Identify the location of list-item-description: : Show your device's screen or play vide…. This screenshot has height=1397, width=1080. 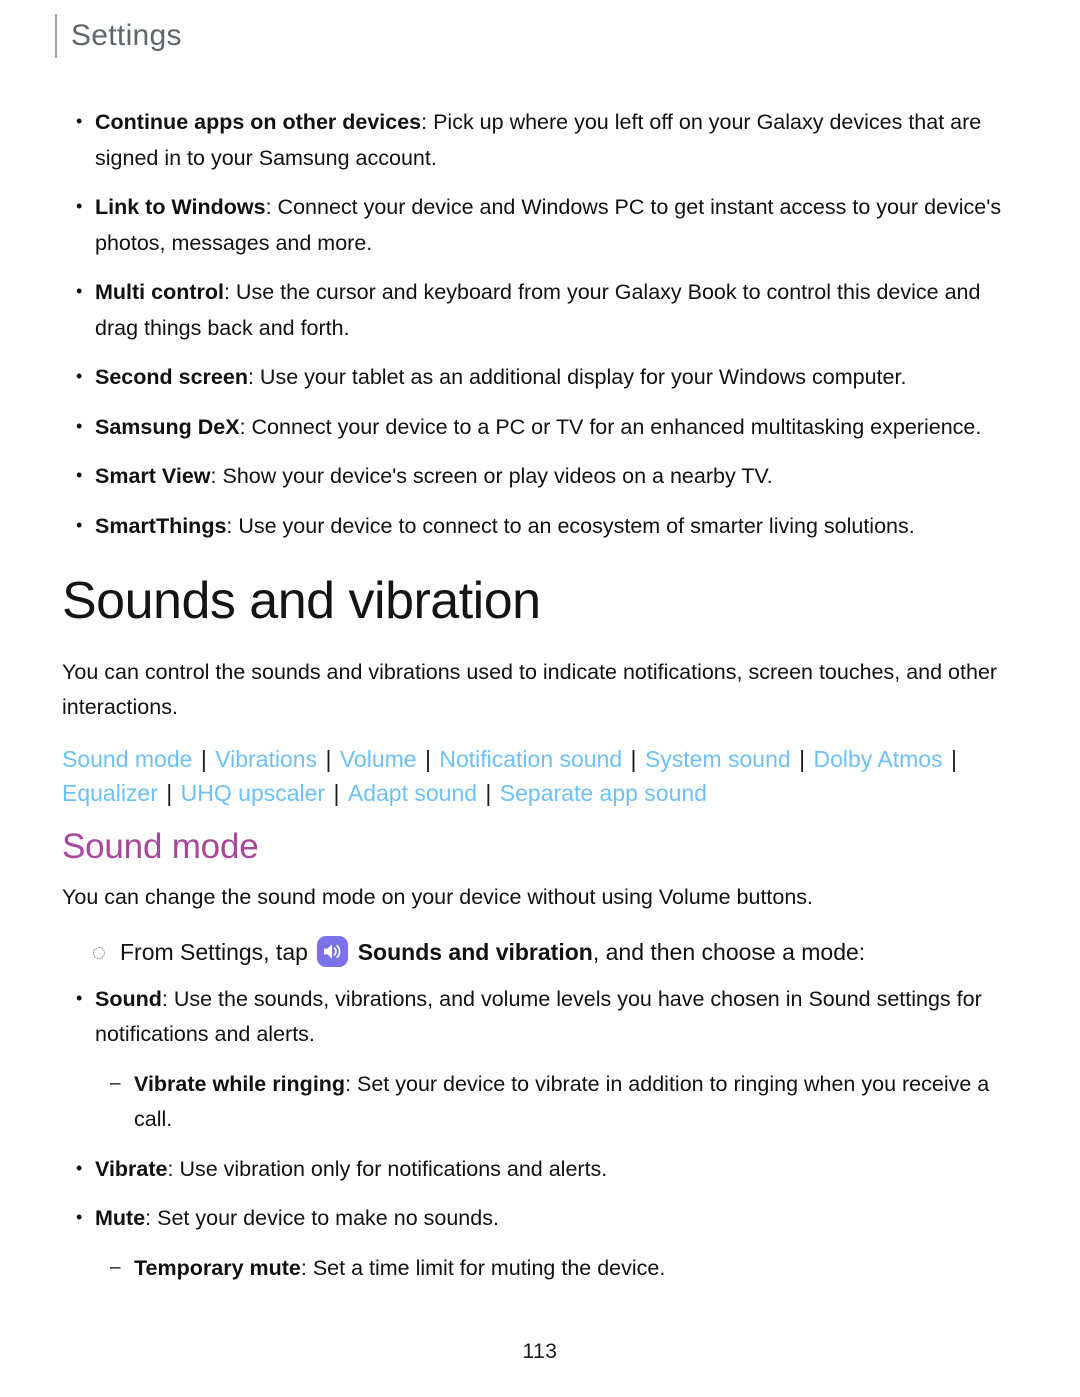
(491, 476).